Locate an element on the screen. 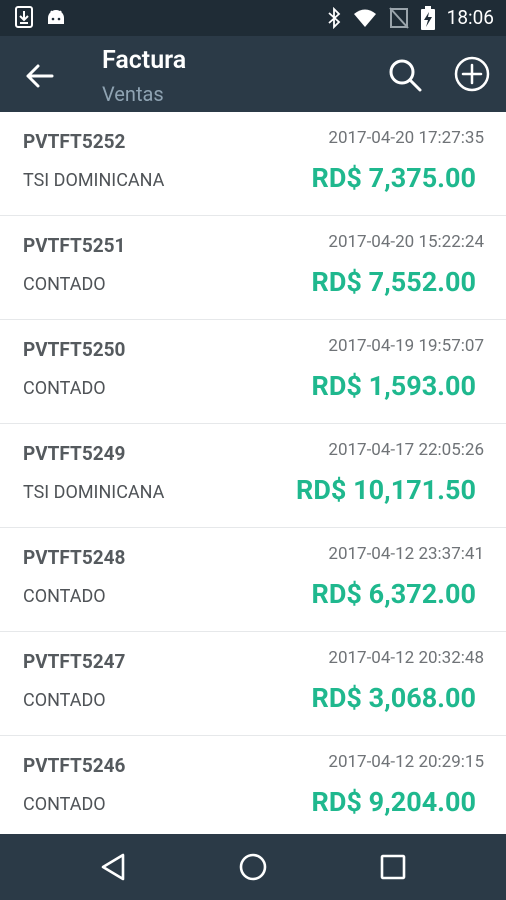 Image resolution: width=506 pixels, height=900 pixels. invoice-date: 2017-04-20 17:27:35 is located at coordinates (406, 138).